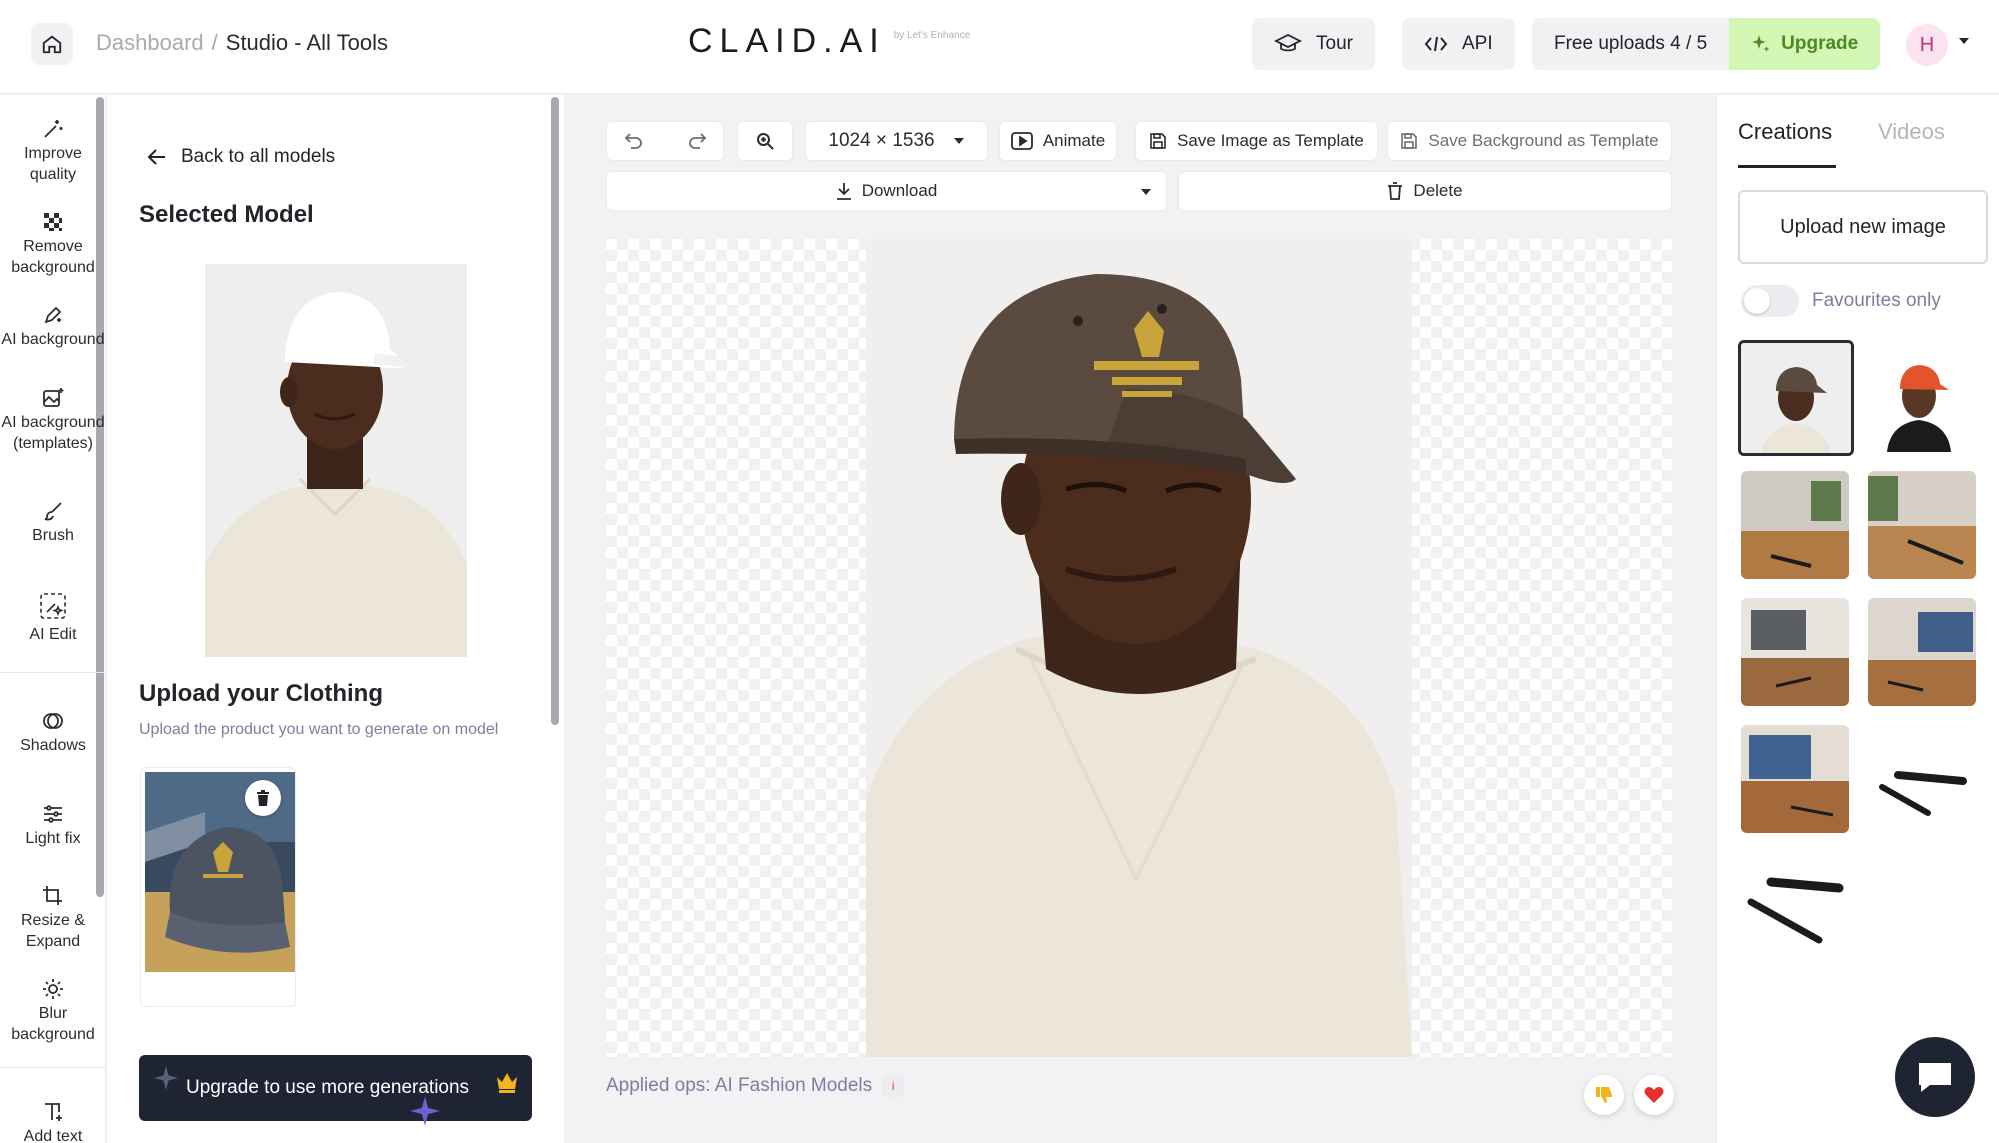 The width and height of the screenshot is (1999, 1143). I want to click on upgrade-label: Upgrade, so click(1820, 43).